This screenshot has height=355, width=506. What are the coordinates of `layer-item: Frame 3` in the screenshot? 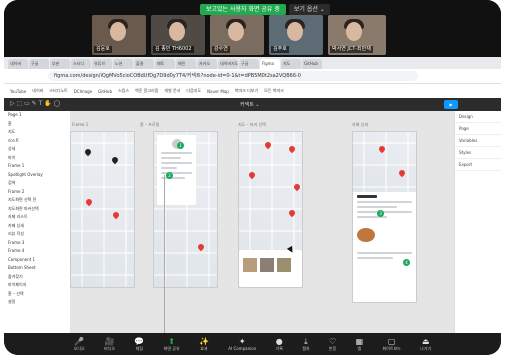 It's located at (37, 243).